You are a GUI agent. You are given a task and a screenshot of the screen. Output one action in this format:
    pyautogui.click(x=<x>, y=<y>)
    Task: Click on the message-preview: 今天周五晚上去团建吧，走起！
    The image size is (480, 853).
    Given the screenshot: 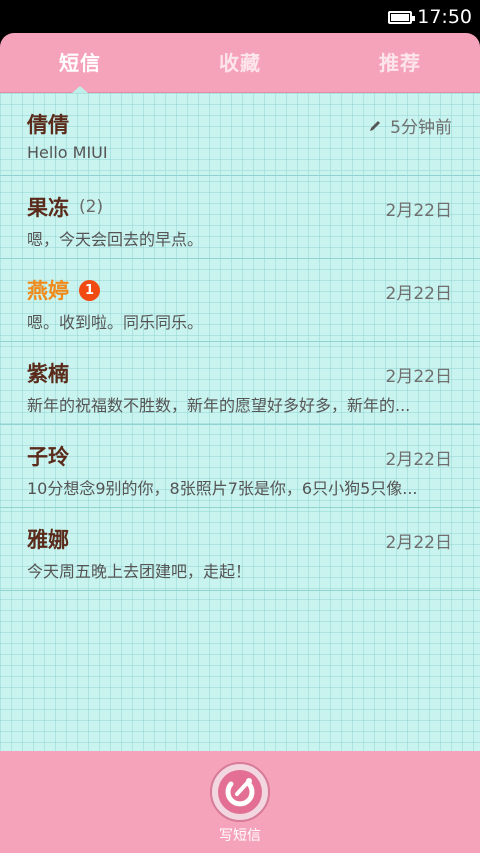 What is the action you would take?
    pyautogui.click(x=139, y=571)
    